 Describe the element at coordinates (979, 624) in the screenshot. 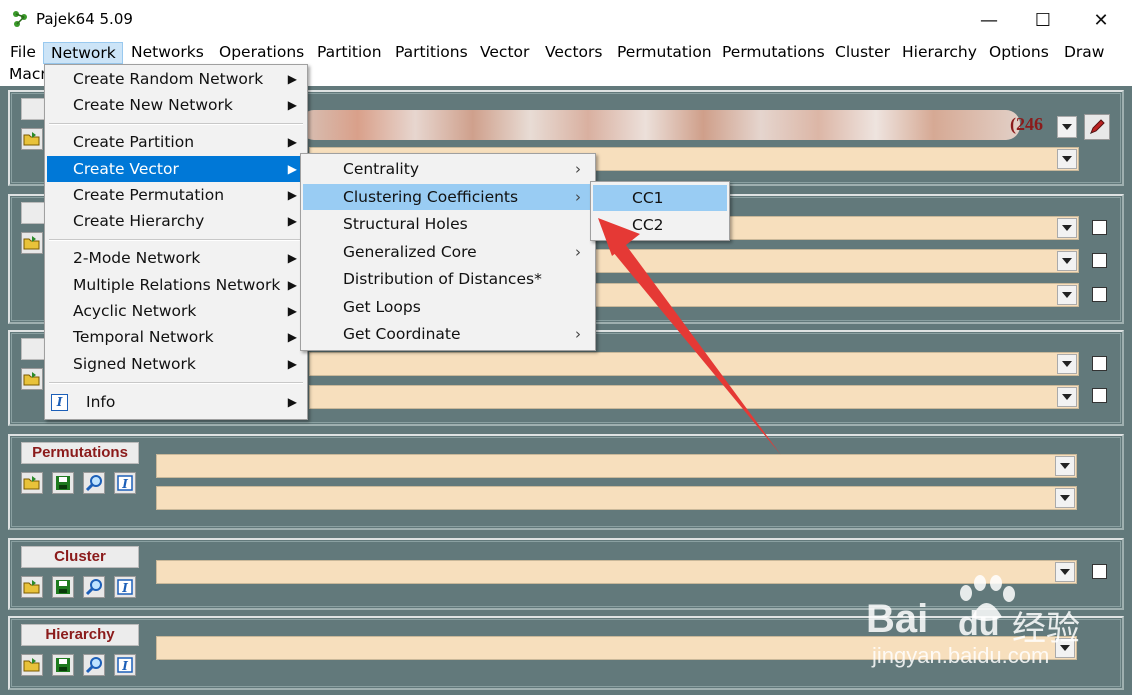

I see `watermark-brand-2: du` at that location.